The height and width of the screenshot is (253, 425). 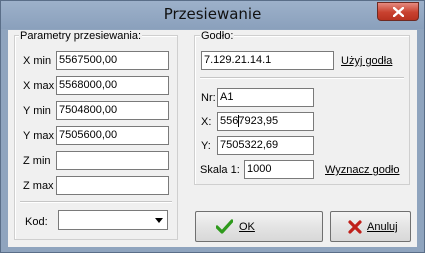 What do you see at coordinates (362, 170) in the screenshot?
I see `wyznacz-godlo-button: Wyznacz godło` at bounding box center [362, 170].